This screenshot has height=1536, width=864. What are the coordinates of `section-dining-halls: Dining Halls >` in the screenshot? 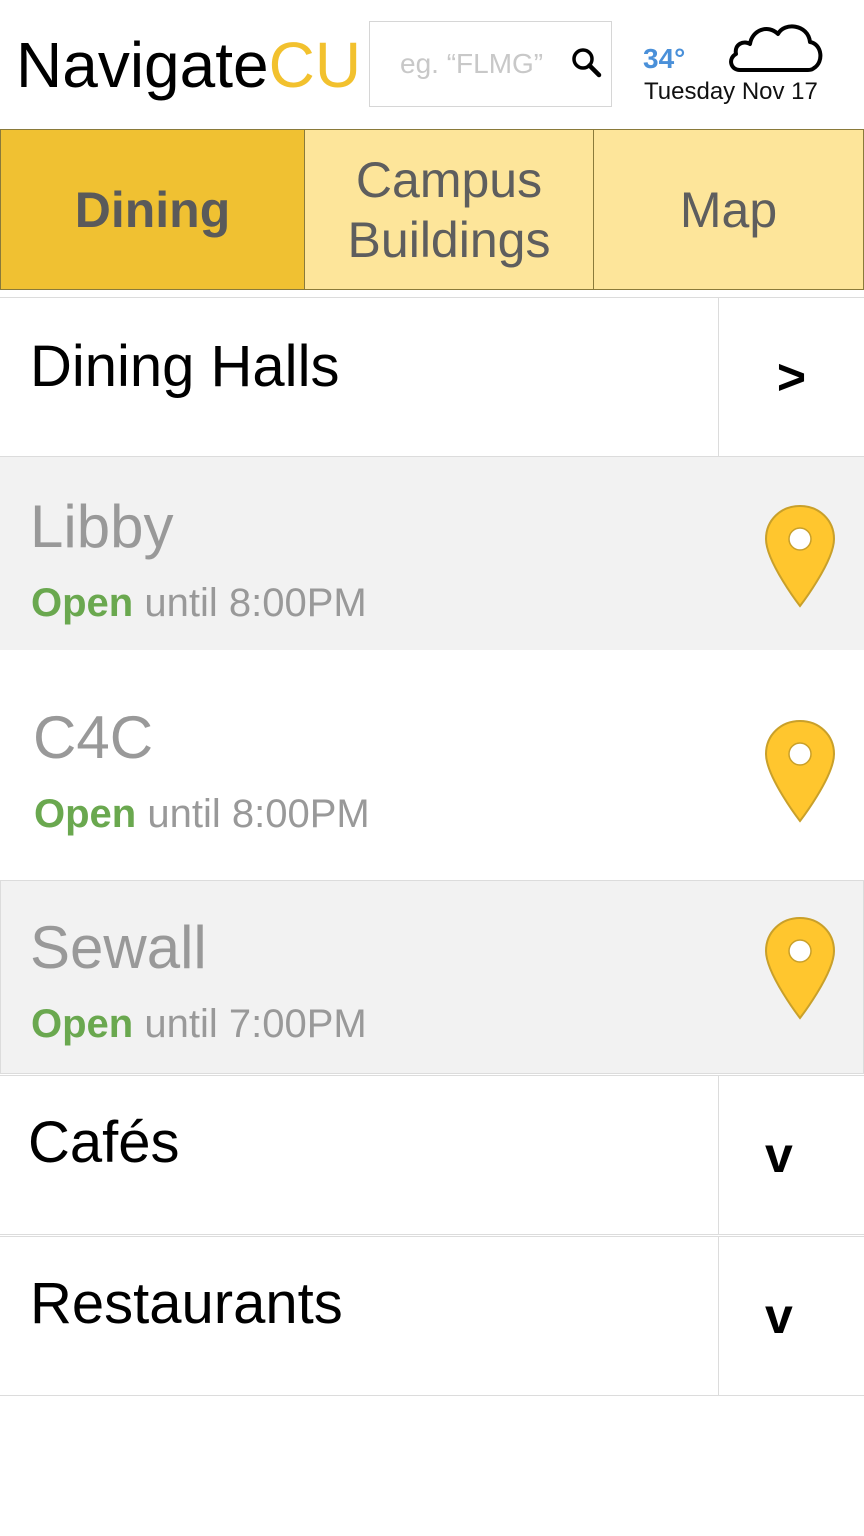 It's located at (432, 377).